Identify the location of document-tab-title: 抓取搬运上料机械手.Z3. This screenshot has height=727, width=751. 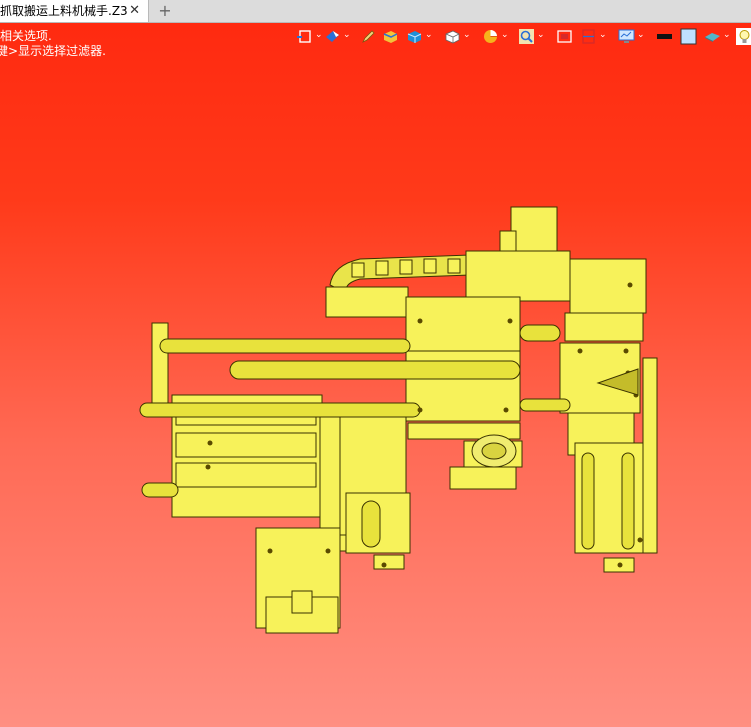
(64, 11).